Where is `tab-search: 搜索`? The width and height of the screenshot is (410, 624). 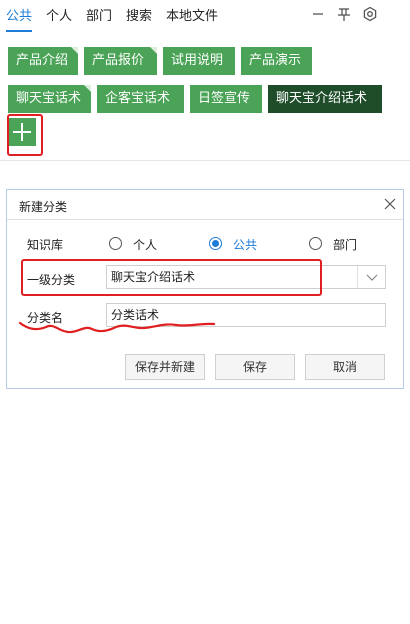 tab-search: 搜索 is located at coordinates (139, 18).